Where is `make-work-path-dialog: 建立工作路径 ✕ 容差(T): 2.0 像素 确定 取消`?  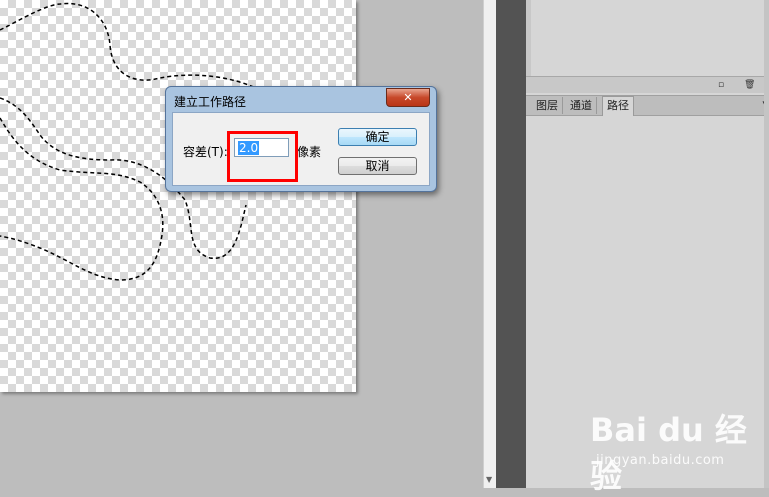 make-work-path-dialog: 建立工作路径 ✕ 容差(T): 2.0 像素 确定 取消 is located at coordinates (301, 139).